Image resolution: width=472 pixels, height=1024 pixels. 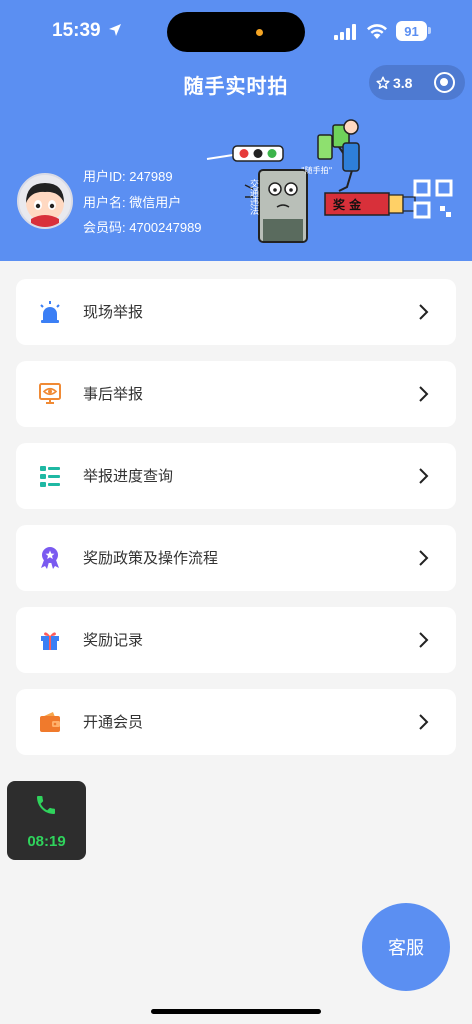 What do you see at coordinates (115, 30) in the screenshot?
I see `location-arrow-icon` at bounding box center [115, 30].